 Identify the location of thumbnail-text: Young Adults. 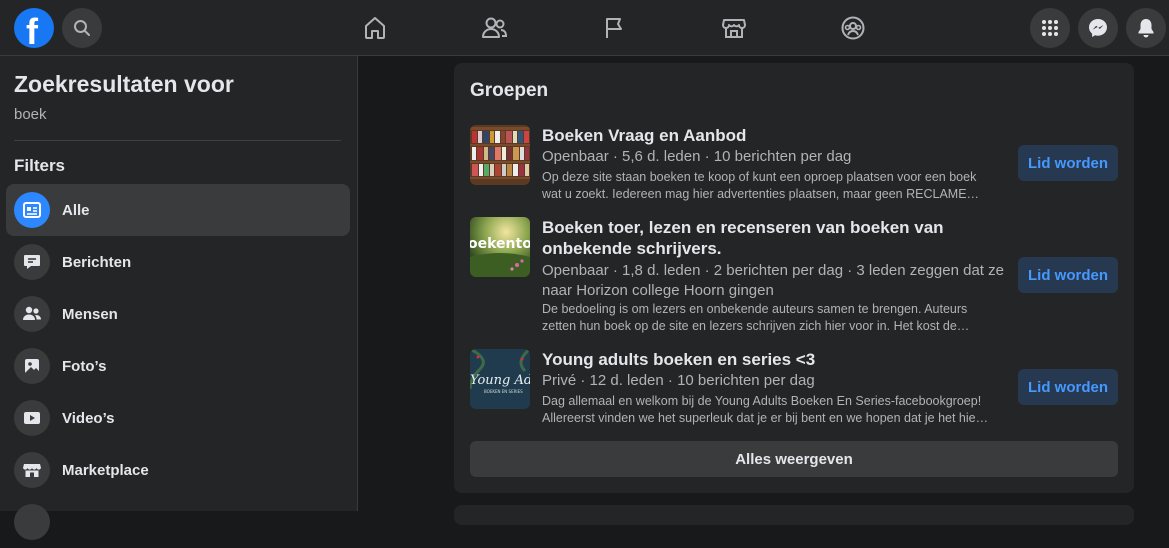
(500, 380).